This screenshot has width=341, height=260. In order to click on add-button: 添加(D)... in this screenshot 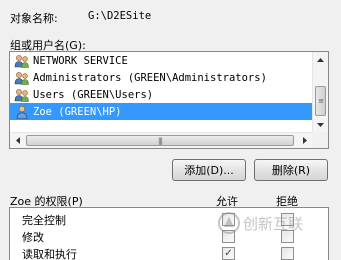, I will do `click(209, 170)`.